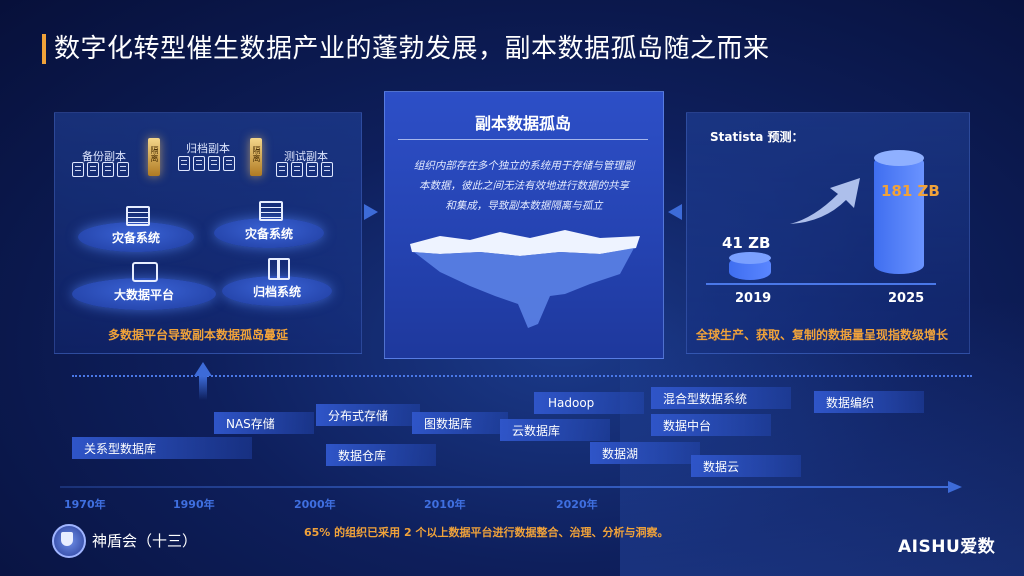 This screenshot has height=576, width=1024. What do you see at coordinates (524, 166) in the screenshot?
I see `center-description-line: 组织内部存在多个独立的系统用于存储与管理副` at bounding box center [524, 166].